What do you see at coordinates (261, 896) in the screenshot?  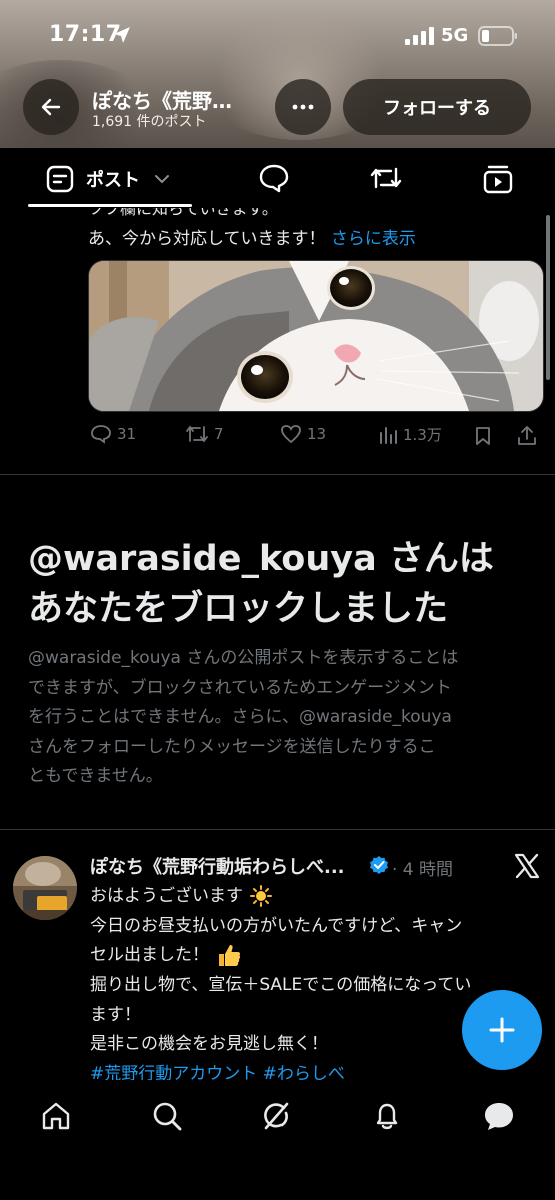 I see `sun-emoji-icon` at bounding box center [261, 896].